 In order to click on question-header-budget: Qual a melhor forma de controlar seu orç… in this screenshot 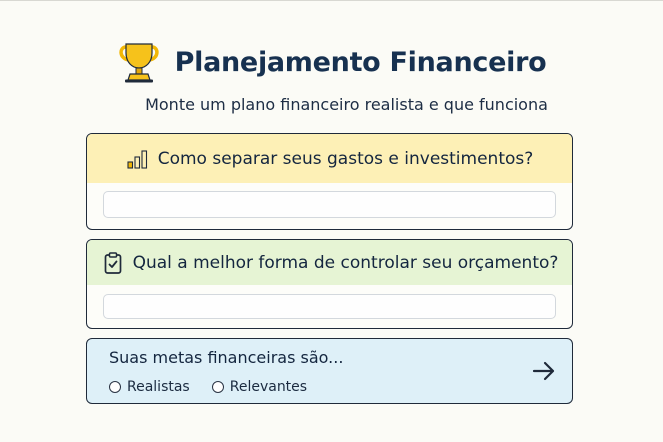, I will do `click(329, 262)`.